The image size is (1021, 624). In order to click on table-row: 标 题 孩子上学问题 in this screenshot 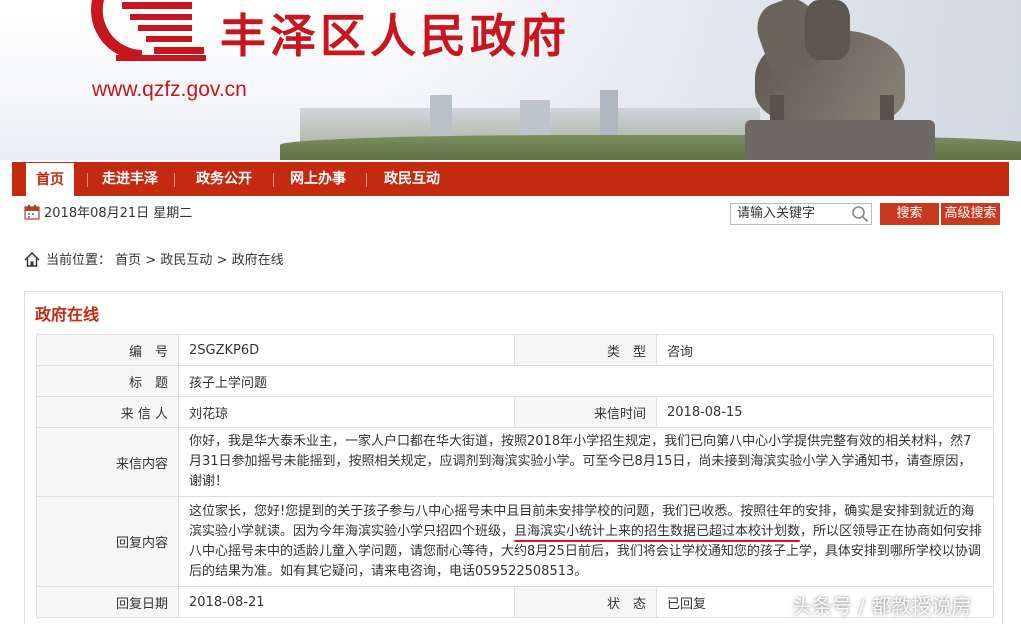, I will do `click(515, 381)`.